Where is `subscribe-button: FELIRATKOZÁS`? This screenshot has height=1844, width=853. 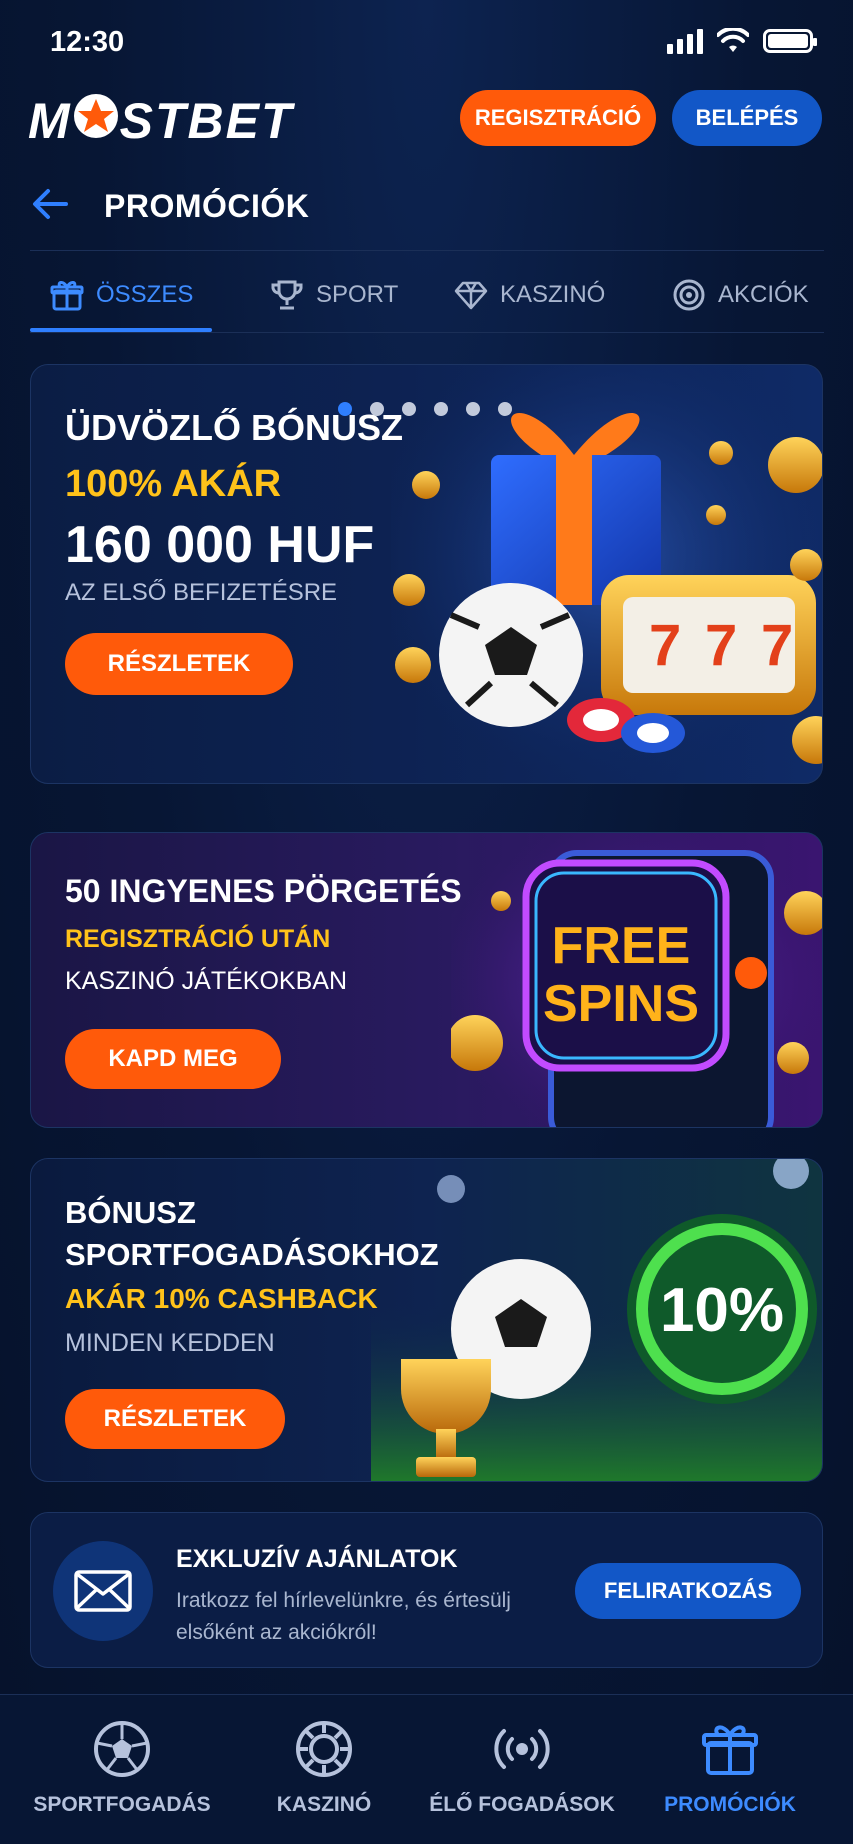
subscribe-button: FELIRATKOZÁS is located at coordinates (688, 1591).